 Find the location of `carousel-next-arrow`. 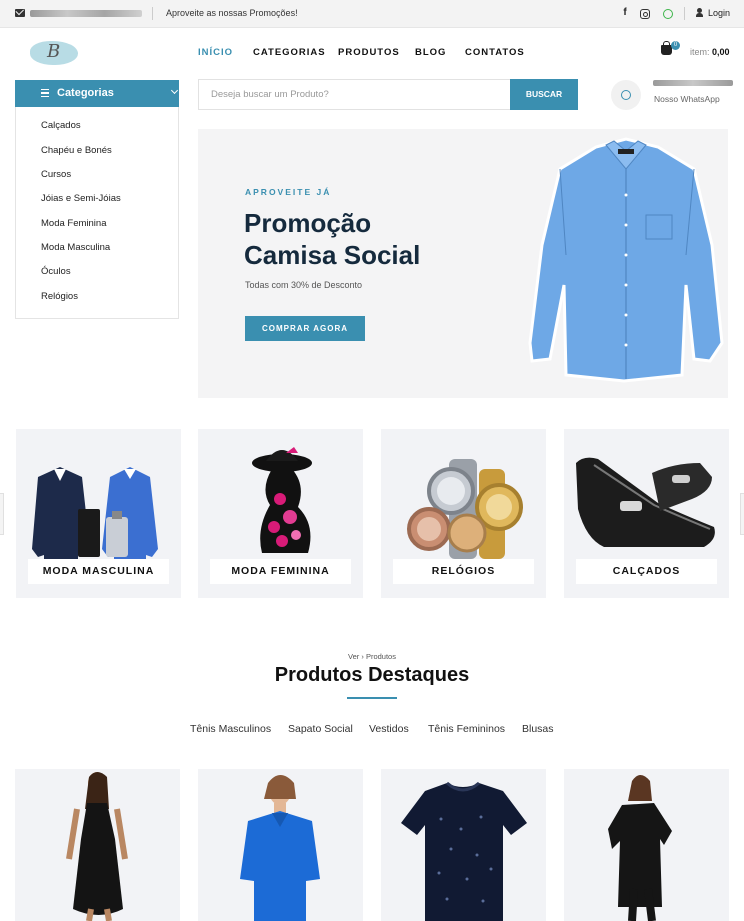

carousel-next-arrow is located at coordinates (742, 514).